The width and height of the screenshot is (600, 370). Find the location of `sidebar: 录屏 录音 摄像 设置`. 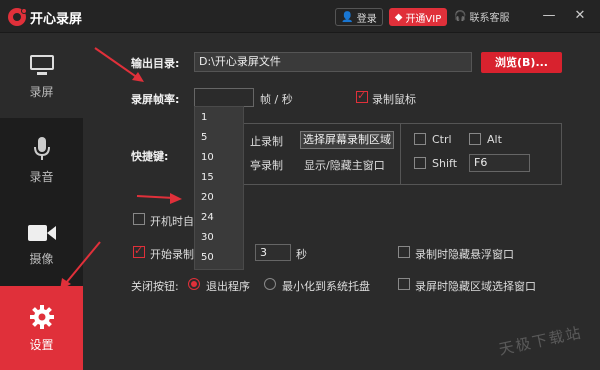

sidebar: 录屏 录音 摄像 设置 is located at coordinates (41, 202).